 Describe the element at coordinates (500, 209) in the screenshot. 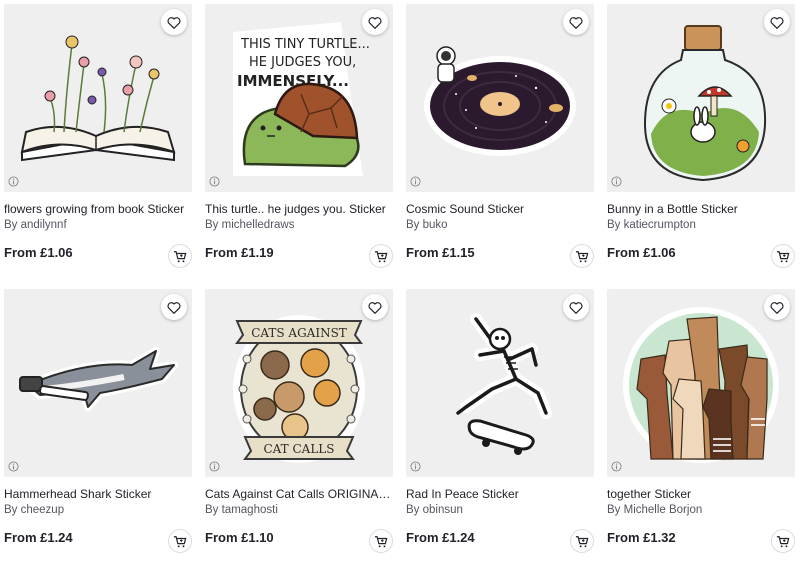

I see `product-title: Cosmic Sound Sticker` at that location.